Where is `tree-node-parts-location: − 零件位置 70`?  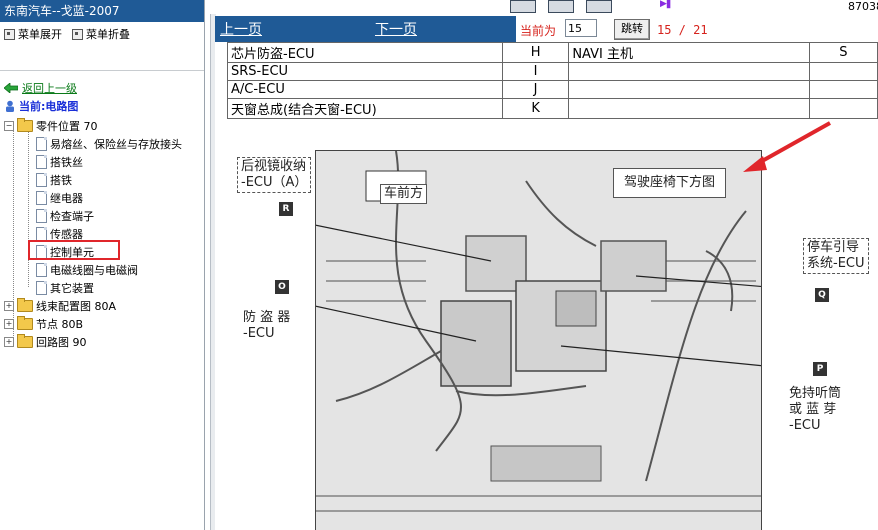 tree-node-parts-location: − 零件位置 70 is located at coordinates (51, 126).